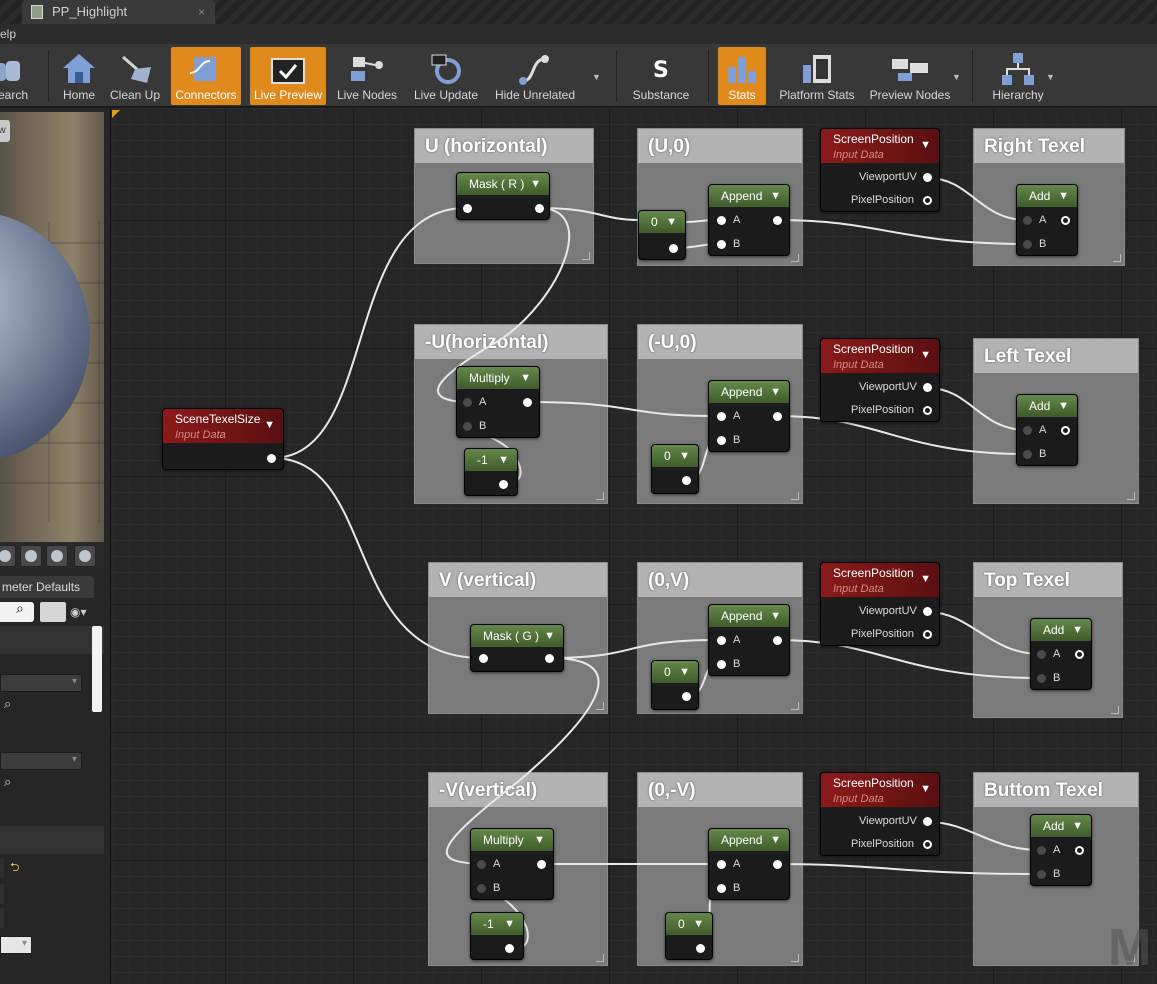  I want to click on parameter-defaults-tab: meter Defaults, so click(47, 587).